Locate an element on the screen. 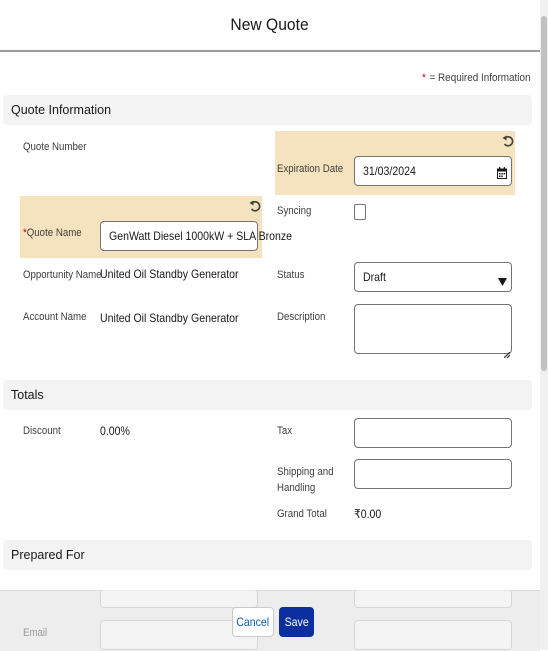 The height and width of the screenshot is (651, 548). grand-total-label: Grand Total is located at coordinates (302, 514).